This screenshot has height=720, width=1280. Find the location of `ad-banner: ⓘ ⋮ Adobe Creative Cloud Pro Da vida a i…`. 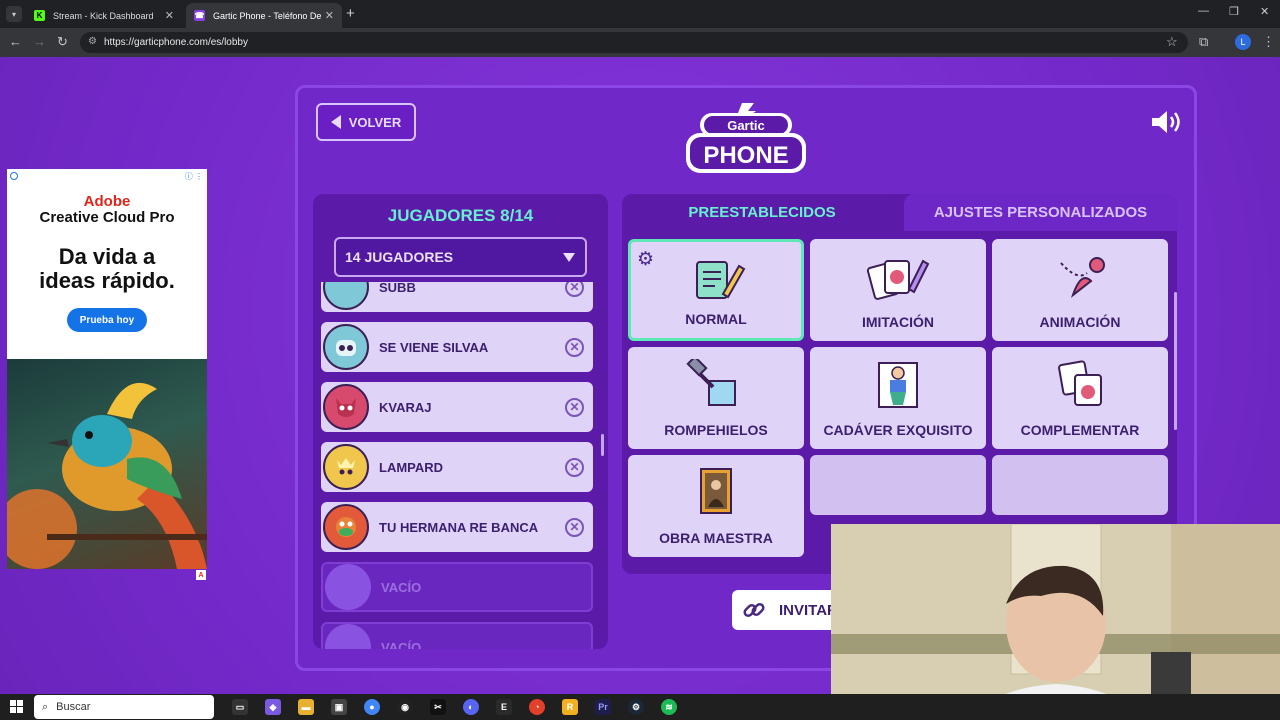

ad-banner: ⓘ ⋮ Adobe Creative Cloud Pro Da vida a i… is located at coordinates (107, 369).